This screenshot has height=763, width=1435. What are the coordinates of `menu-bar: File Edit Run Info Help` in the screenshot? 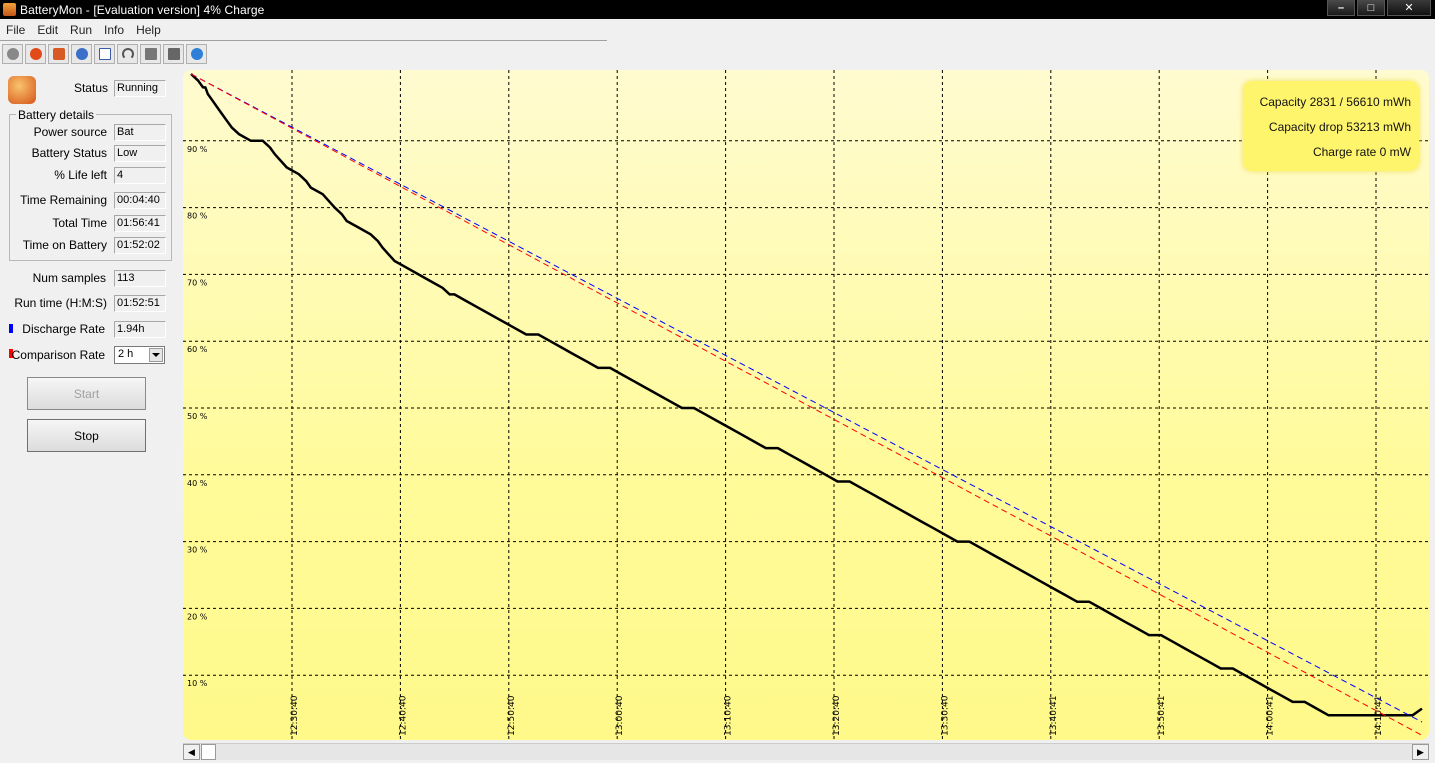 It's located at (717, 30).